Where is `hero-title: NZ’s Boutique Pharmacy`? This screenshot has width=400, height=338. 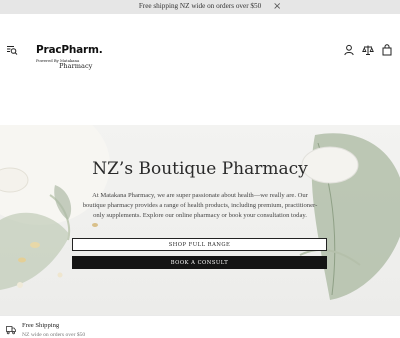 hero-title: NZ’s Boutique Pharmacy is located at coordinates (200, 169).